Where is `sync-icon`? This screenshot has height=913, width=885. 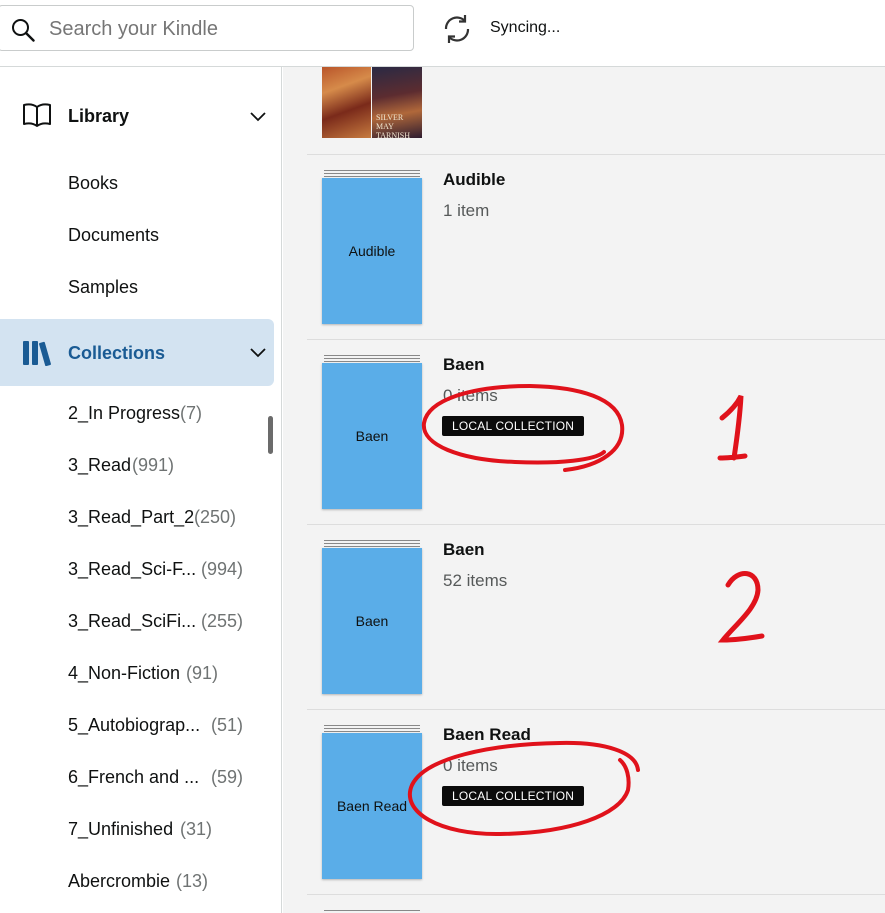 sync-icon is located at coordinates (457, 29).